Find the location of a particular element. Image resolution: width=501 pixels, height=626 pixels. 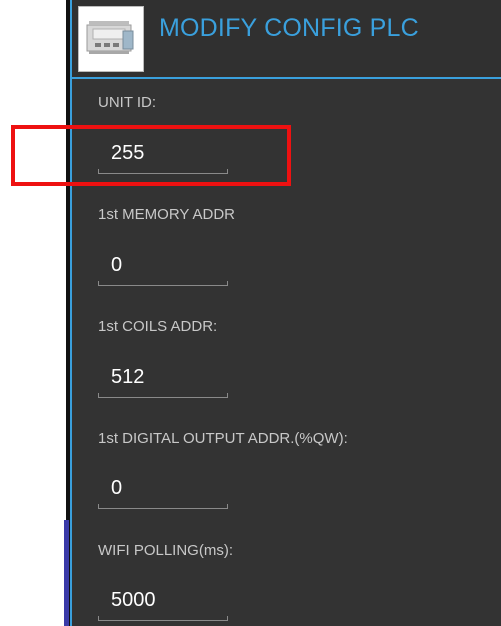

unit-id-field: 255 is located at coordinates (163, 157).